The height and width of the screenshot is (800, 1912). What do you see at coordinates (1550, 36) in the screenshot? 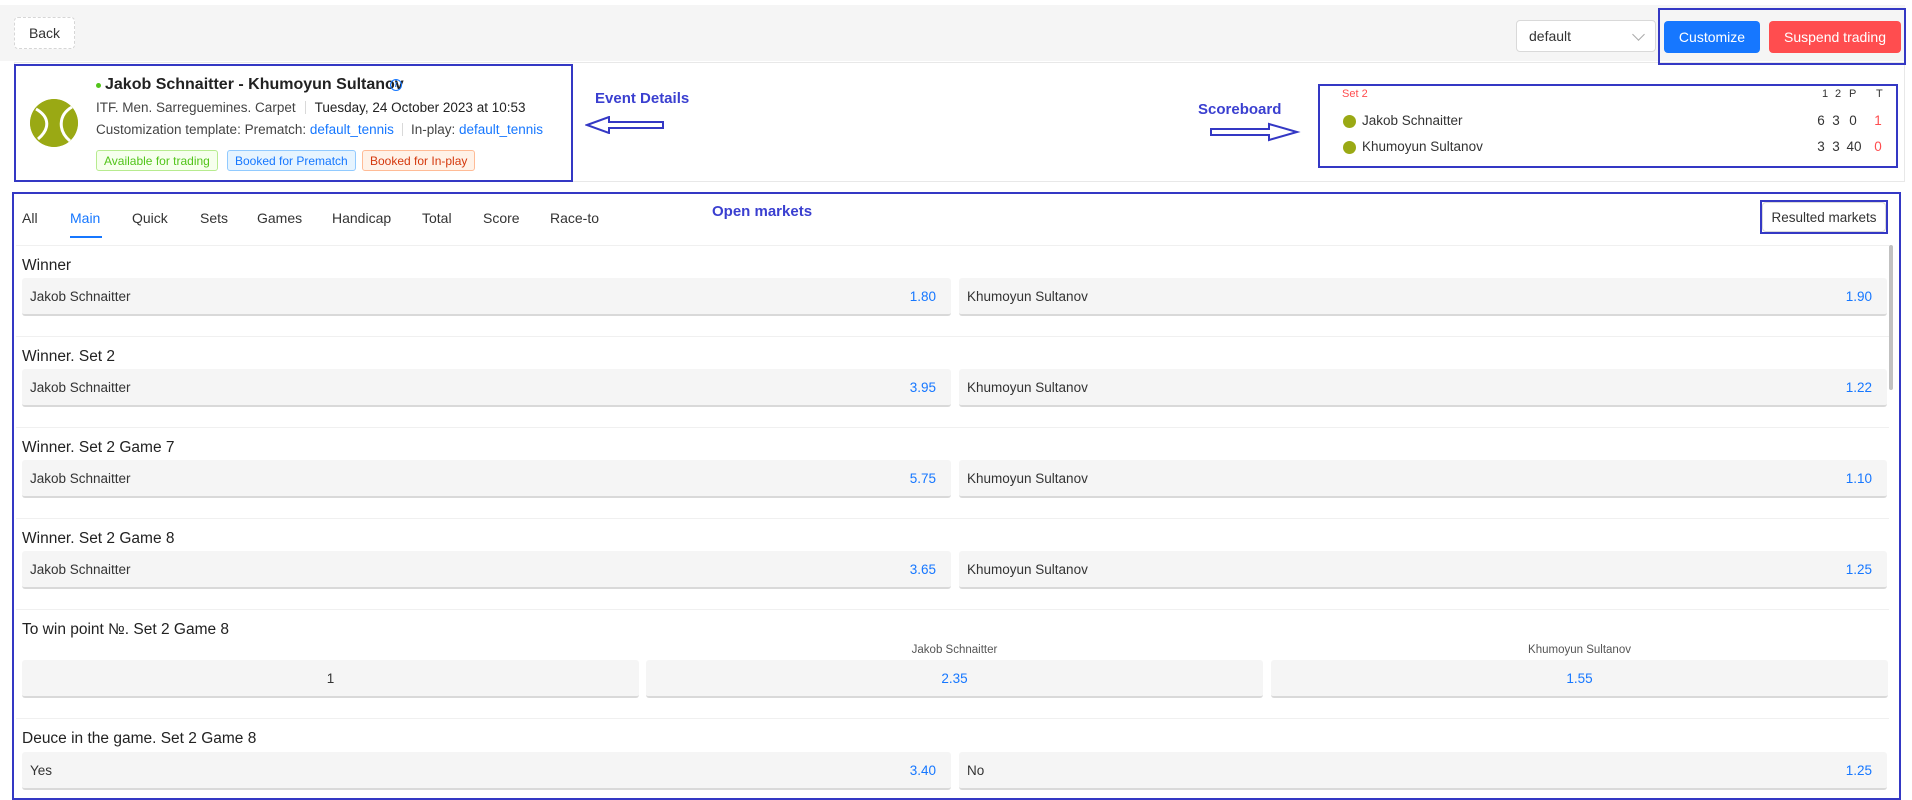
I see `template-select-value: default` at bounding box center [1550, 36].